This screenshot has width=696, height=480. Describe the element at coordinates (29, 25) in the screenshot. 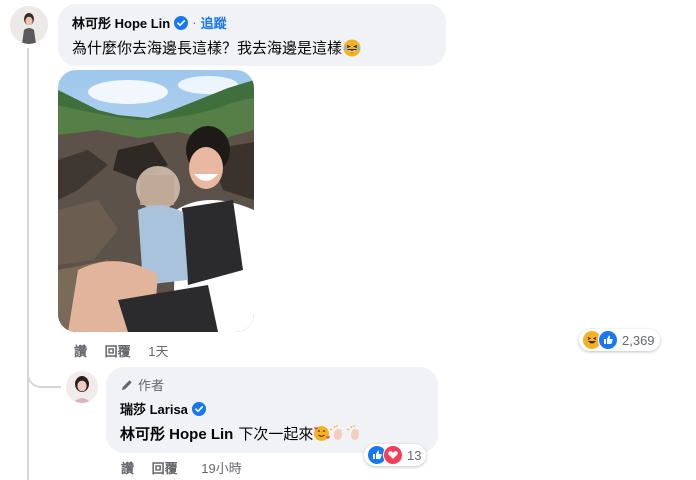

I see `commenter-avatar` at that location.